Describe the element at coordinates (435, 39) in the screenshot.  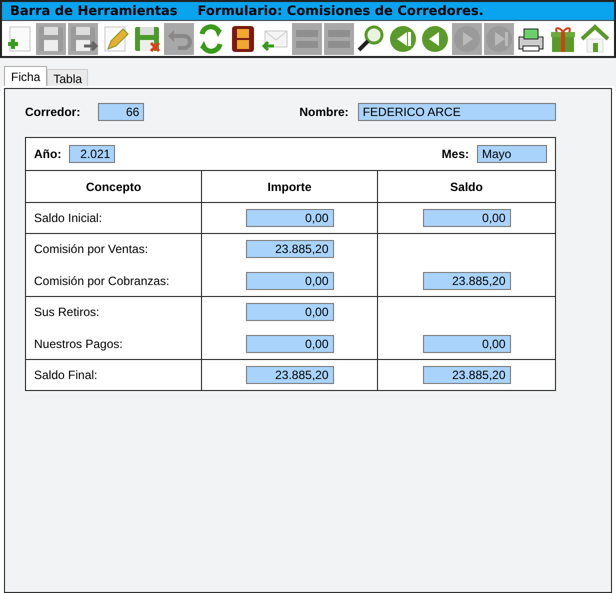
I see `previous-icon` at that location.